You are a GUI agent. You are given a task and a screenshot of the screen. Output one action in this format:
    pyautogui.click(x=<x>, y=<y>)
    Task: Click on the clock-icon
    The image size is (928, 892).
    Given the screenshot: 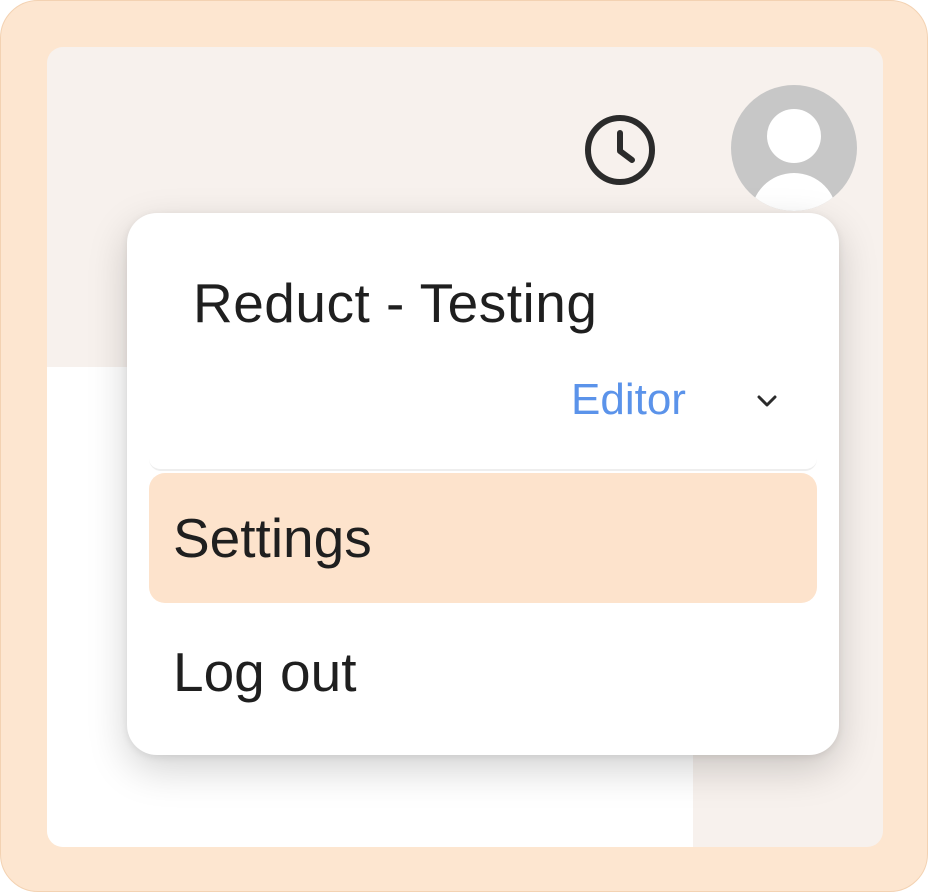 What is the action you would take?
    pyautogui.click(x=620, y=150)
    